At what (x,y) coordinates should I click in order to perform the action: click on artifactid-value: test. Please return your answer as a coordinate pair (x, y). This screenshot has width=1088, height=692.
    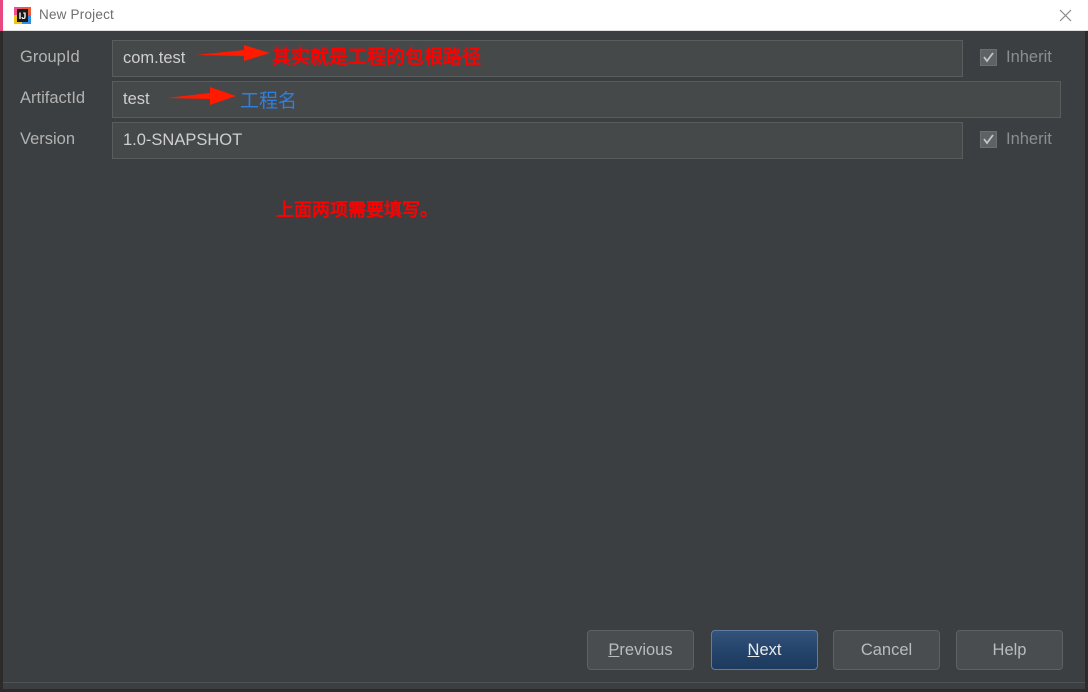
    Looking at the image, I should click on (136, 99).